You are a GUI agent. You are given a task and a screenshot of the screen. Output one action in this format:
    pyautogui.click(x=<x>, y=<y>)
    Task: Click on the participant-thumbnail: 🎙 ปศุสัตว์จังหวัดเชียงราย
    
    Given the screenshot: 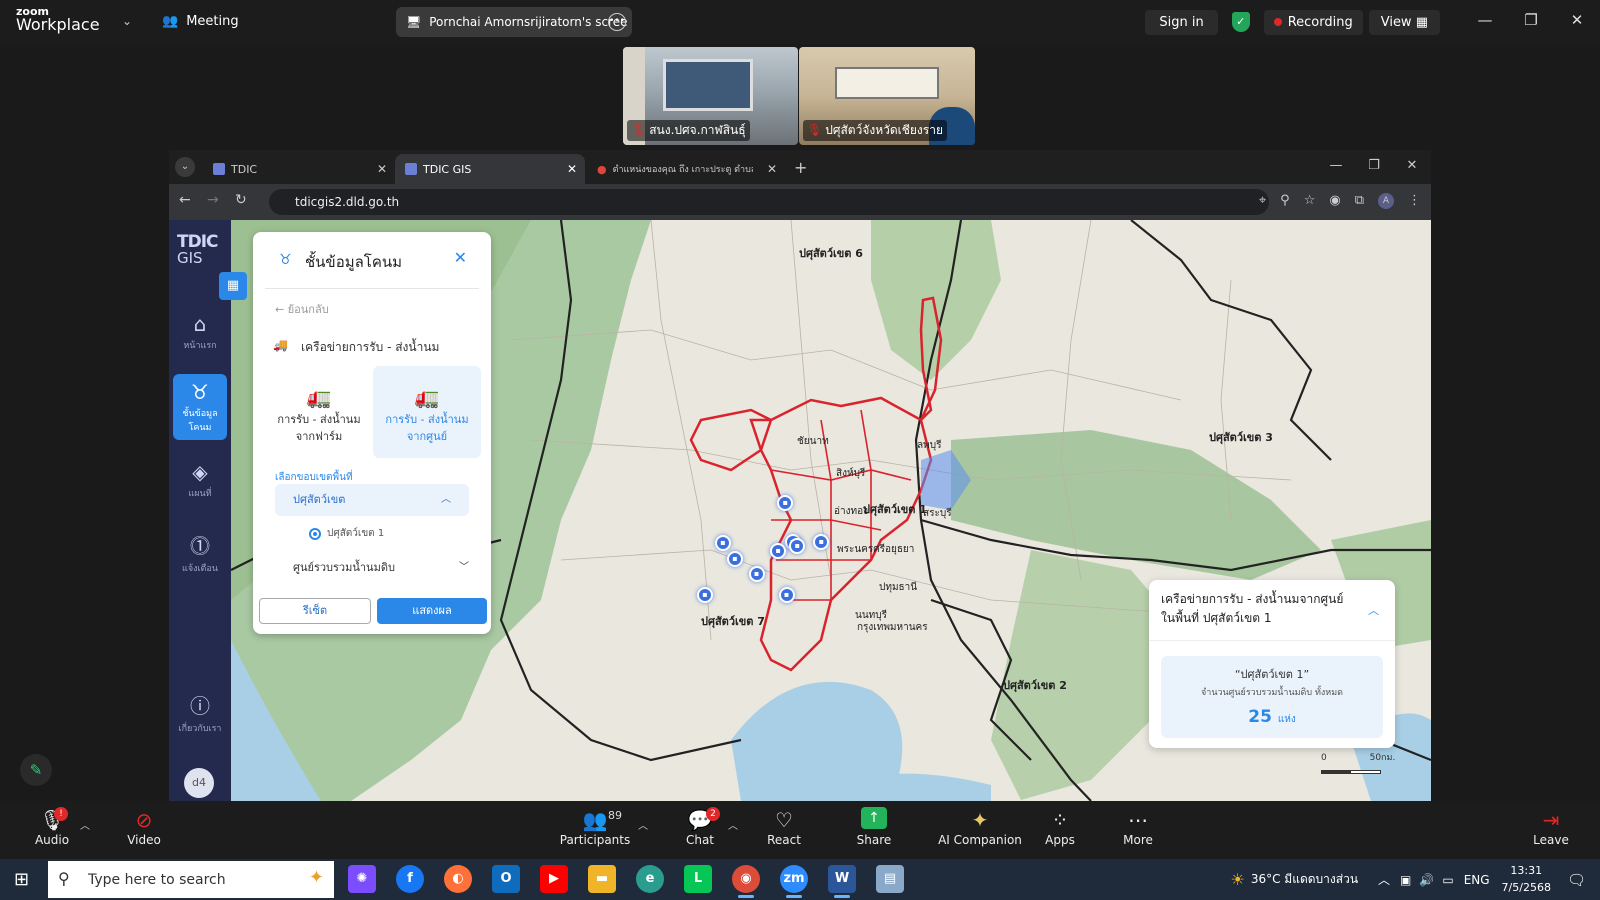 What is the action you would take?
    pyautogui.click(x=887, y=96)
    